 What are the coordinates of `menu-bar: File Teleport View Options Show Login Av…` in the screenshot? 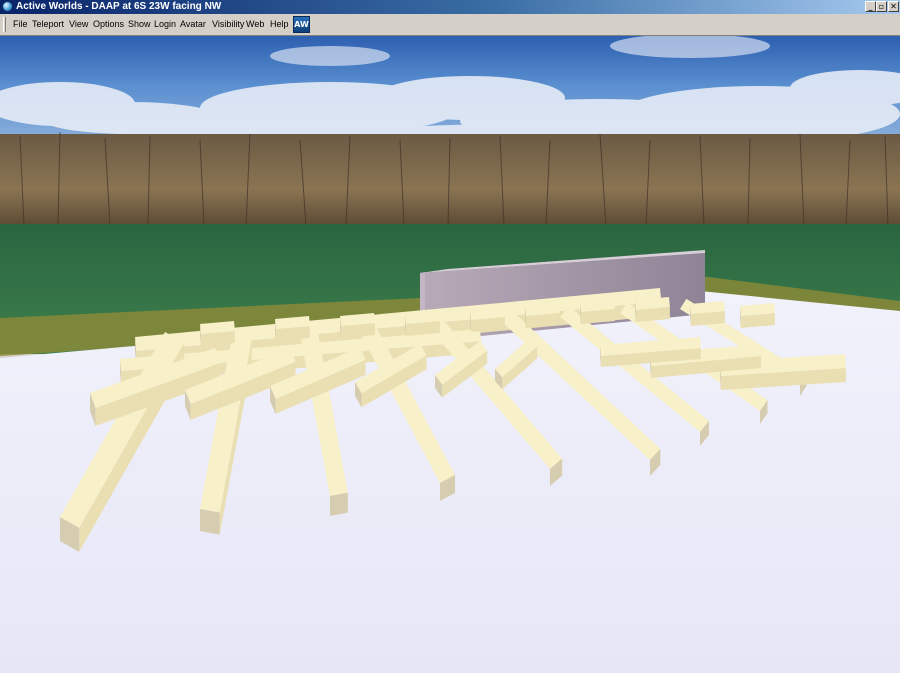 It's located at (450, 25).